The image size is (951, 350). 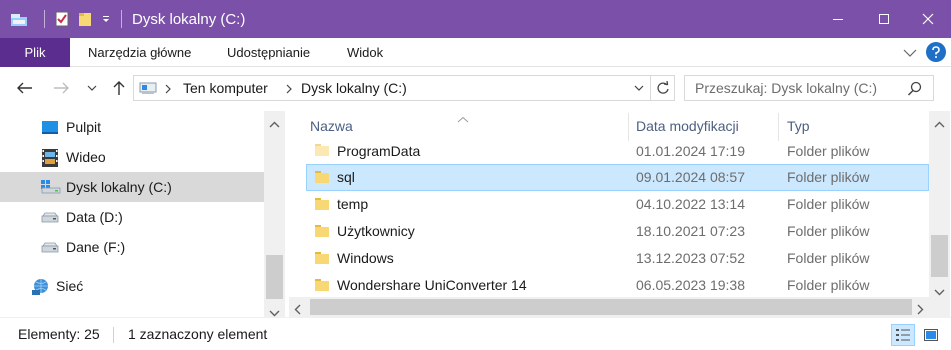 What do you see at coordinates (40, 286) in the screenshot?
I see `network-icon` at bounding box center [40, 286].